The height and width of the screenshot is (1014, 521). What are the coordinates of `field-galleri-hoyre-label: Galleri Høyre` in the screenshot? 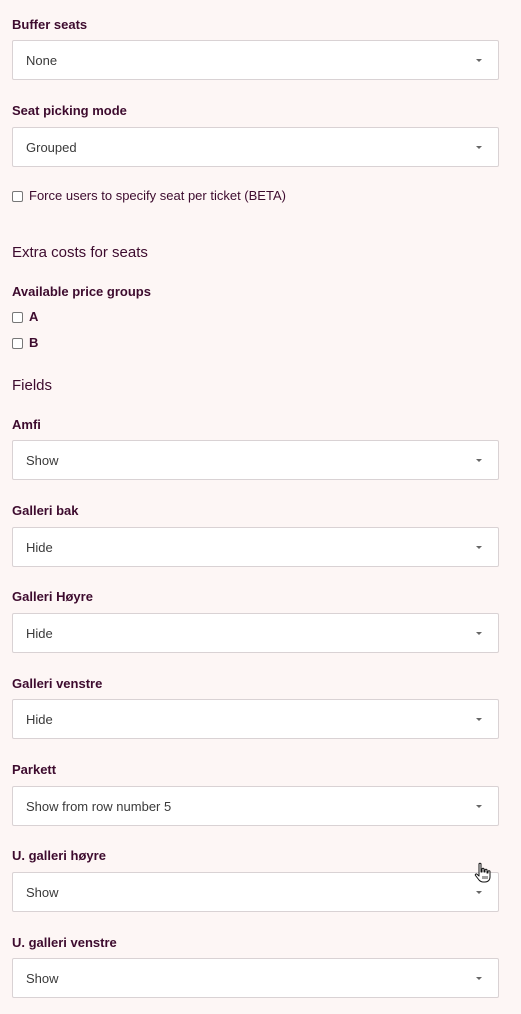 It's located at (52, 596).